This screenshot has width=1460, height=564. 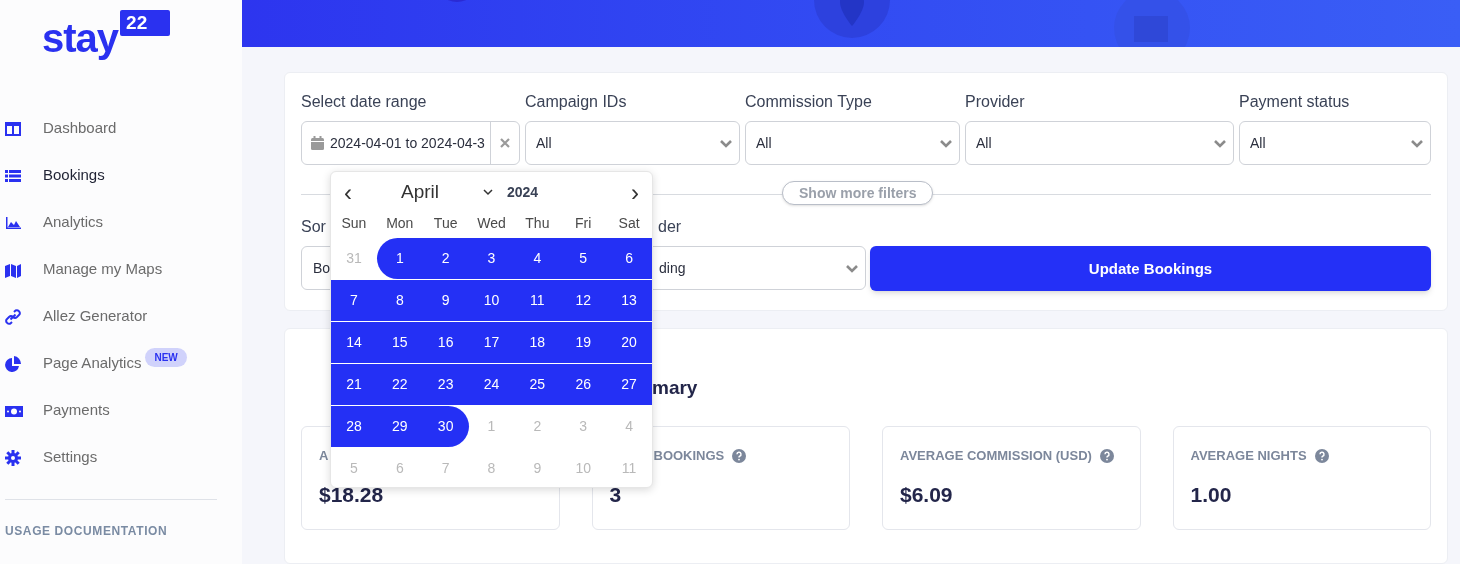 I want to click on calendar-day: 18, so click(x=537, y=342).